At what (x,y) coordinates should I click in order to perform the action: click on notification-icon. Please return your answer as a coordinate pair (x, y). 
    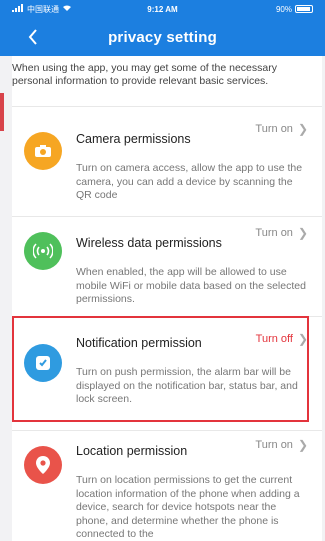
    Looking at the image, I should click on (43, 363).